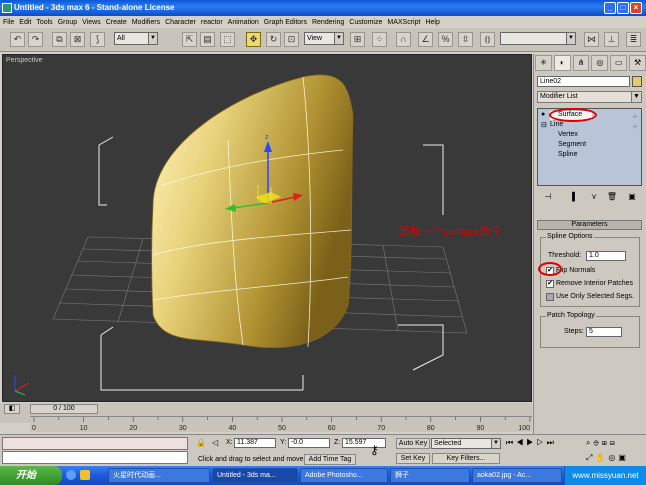 The height and width of the screenshot is (485, 646). What do you see at coordinates (623, 8) in the screenshot?
I see `maximize-button: □` at bounding box center [623, 8].